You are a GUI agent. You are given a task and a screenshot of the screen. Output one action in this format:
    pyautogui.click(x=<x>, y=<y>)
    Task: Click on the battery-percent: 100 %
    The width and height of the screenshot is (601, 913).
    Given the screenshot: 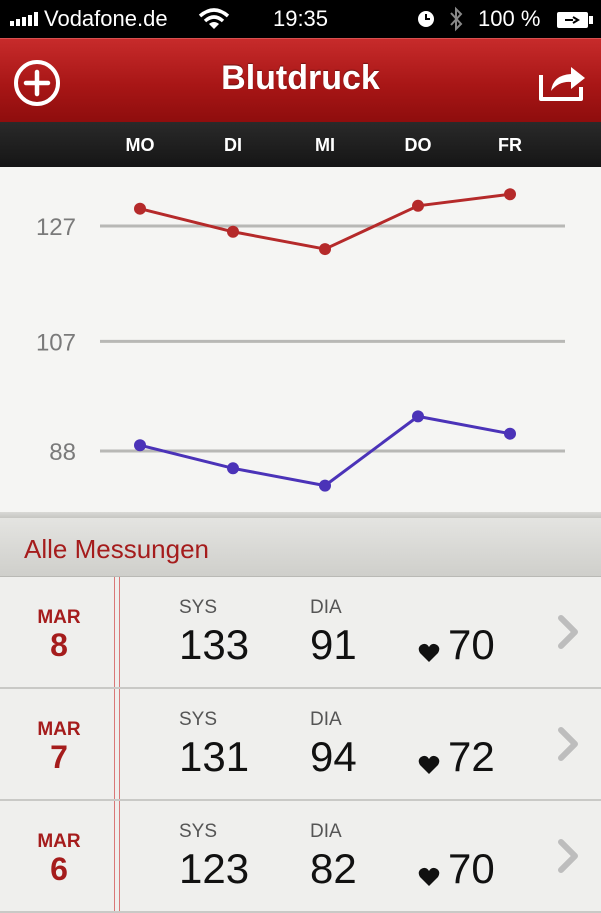 What is the action you would take?
    pyautogui.click(x=509, y=18)
    